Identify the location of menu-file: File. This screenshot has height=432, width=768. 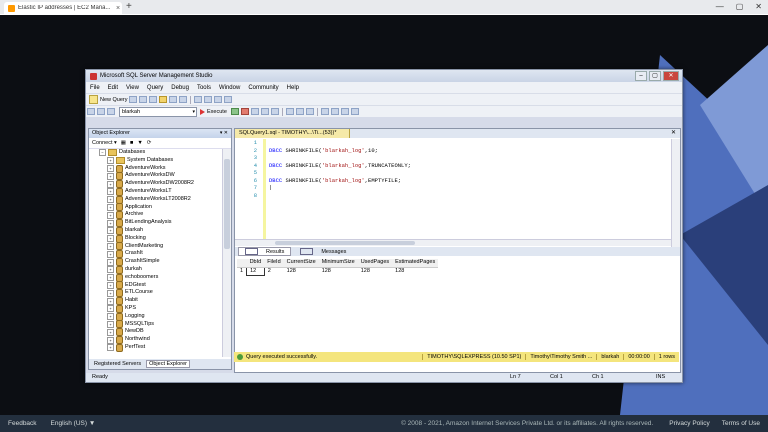
(95, 88).